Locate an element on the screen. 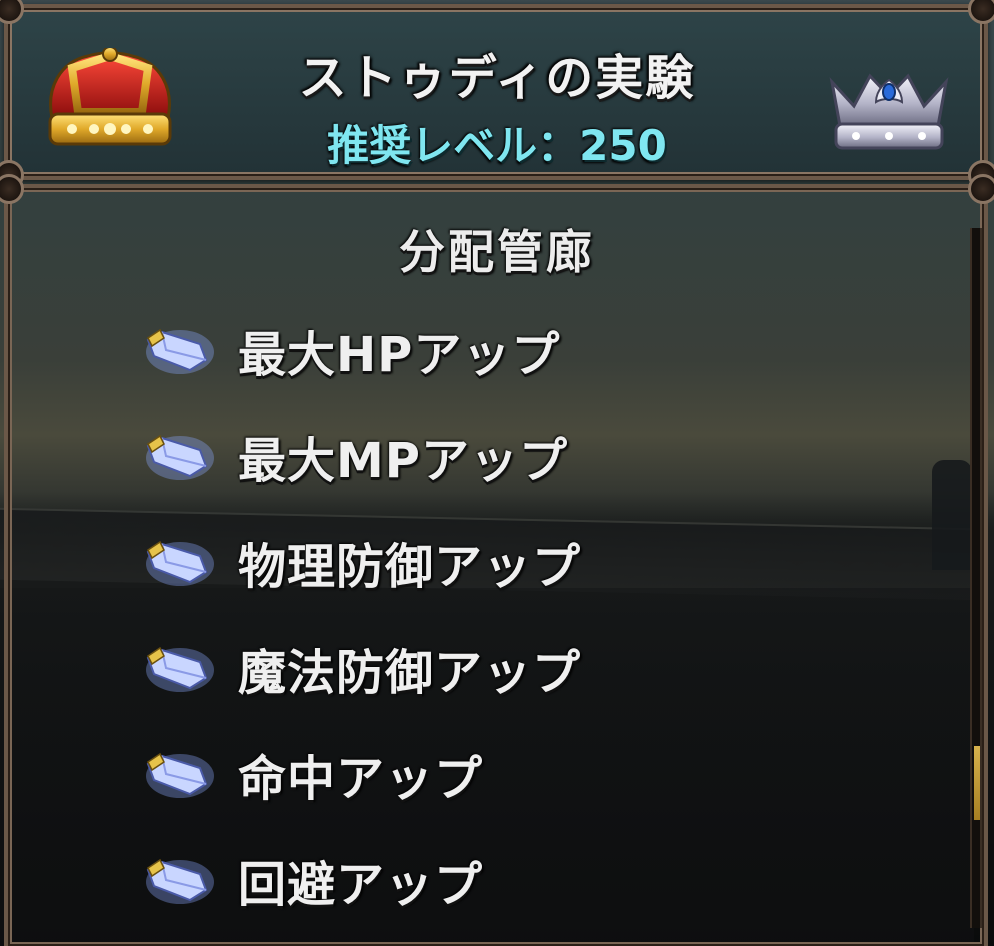 This screenshot has height=946, width=994. list-item: 最大HPアップ is located at coordinates (420, 350).